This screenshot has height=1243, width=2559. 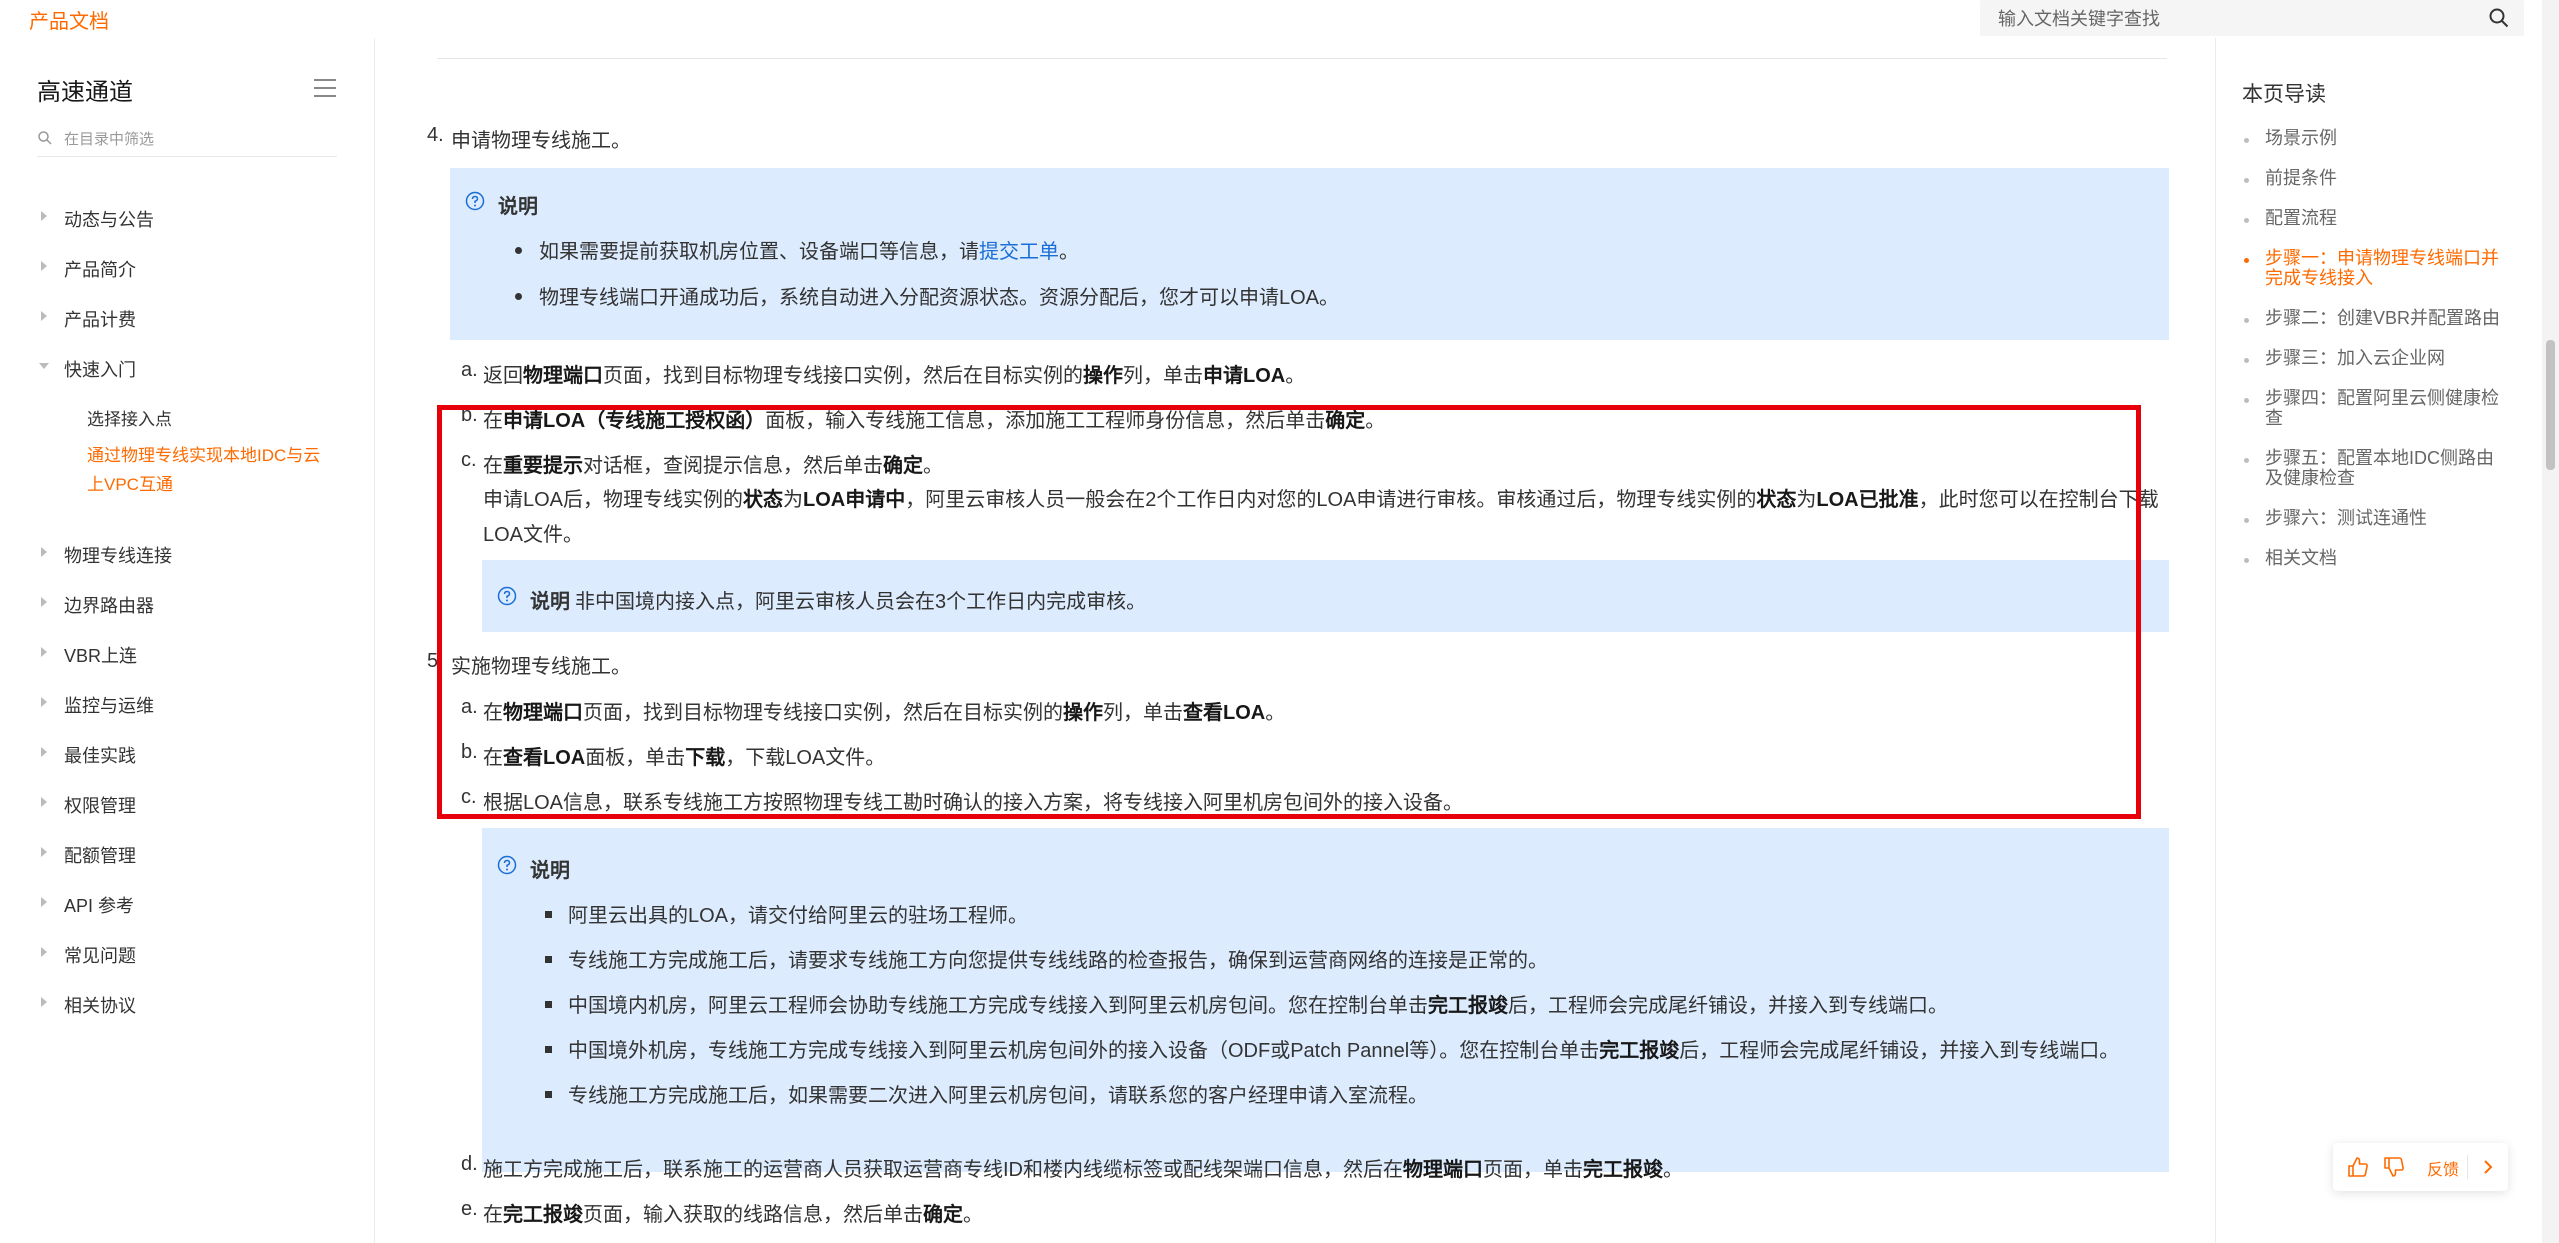 What do you see at coordinates (212, 470) in the screenshot?
I see `sidebar-subitem-active: 通过物理专线实现本地IDC与云上VPC互通` at bounding box center [212, 470].